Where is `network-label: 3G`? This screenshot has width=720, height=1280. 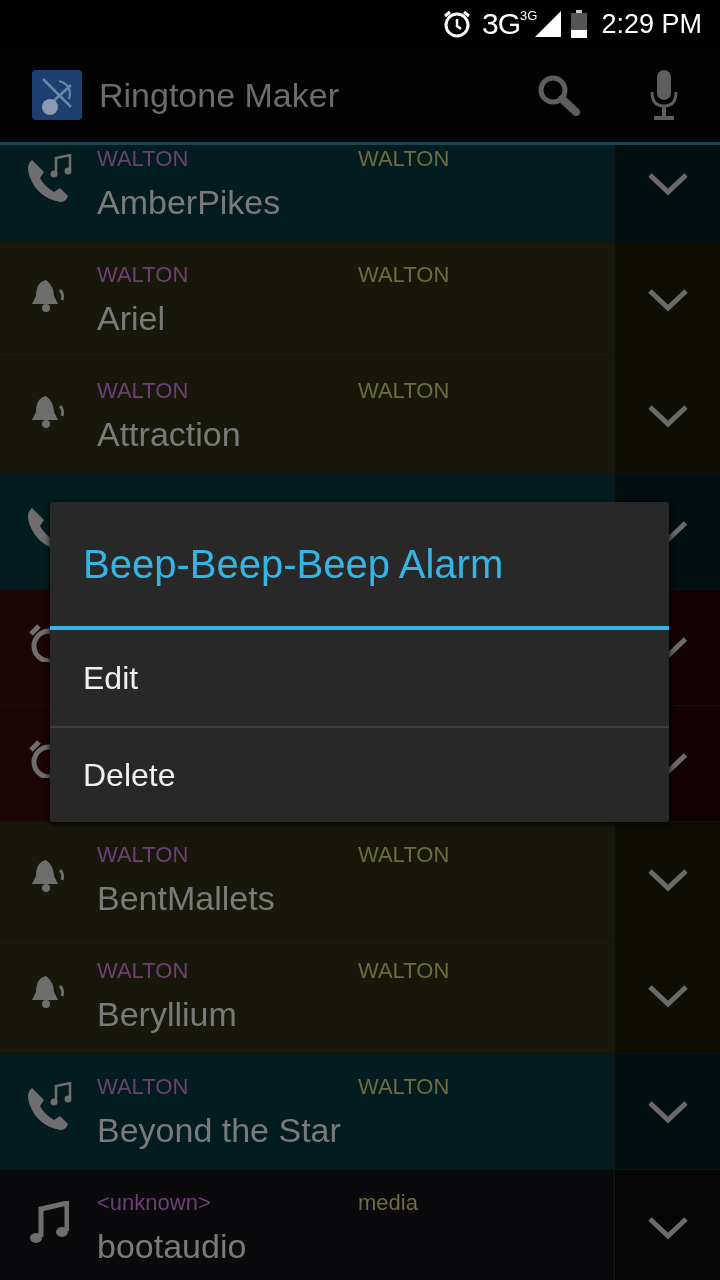 network-label: 3G is located at coordinates (529, 15).